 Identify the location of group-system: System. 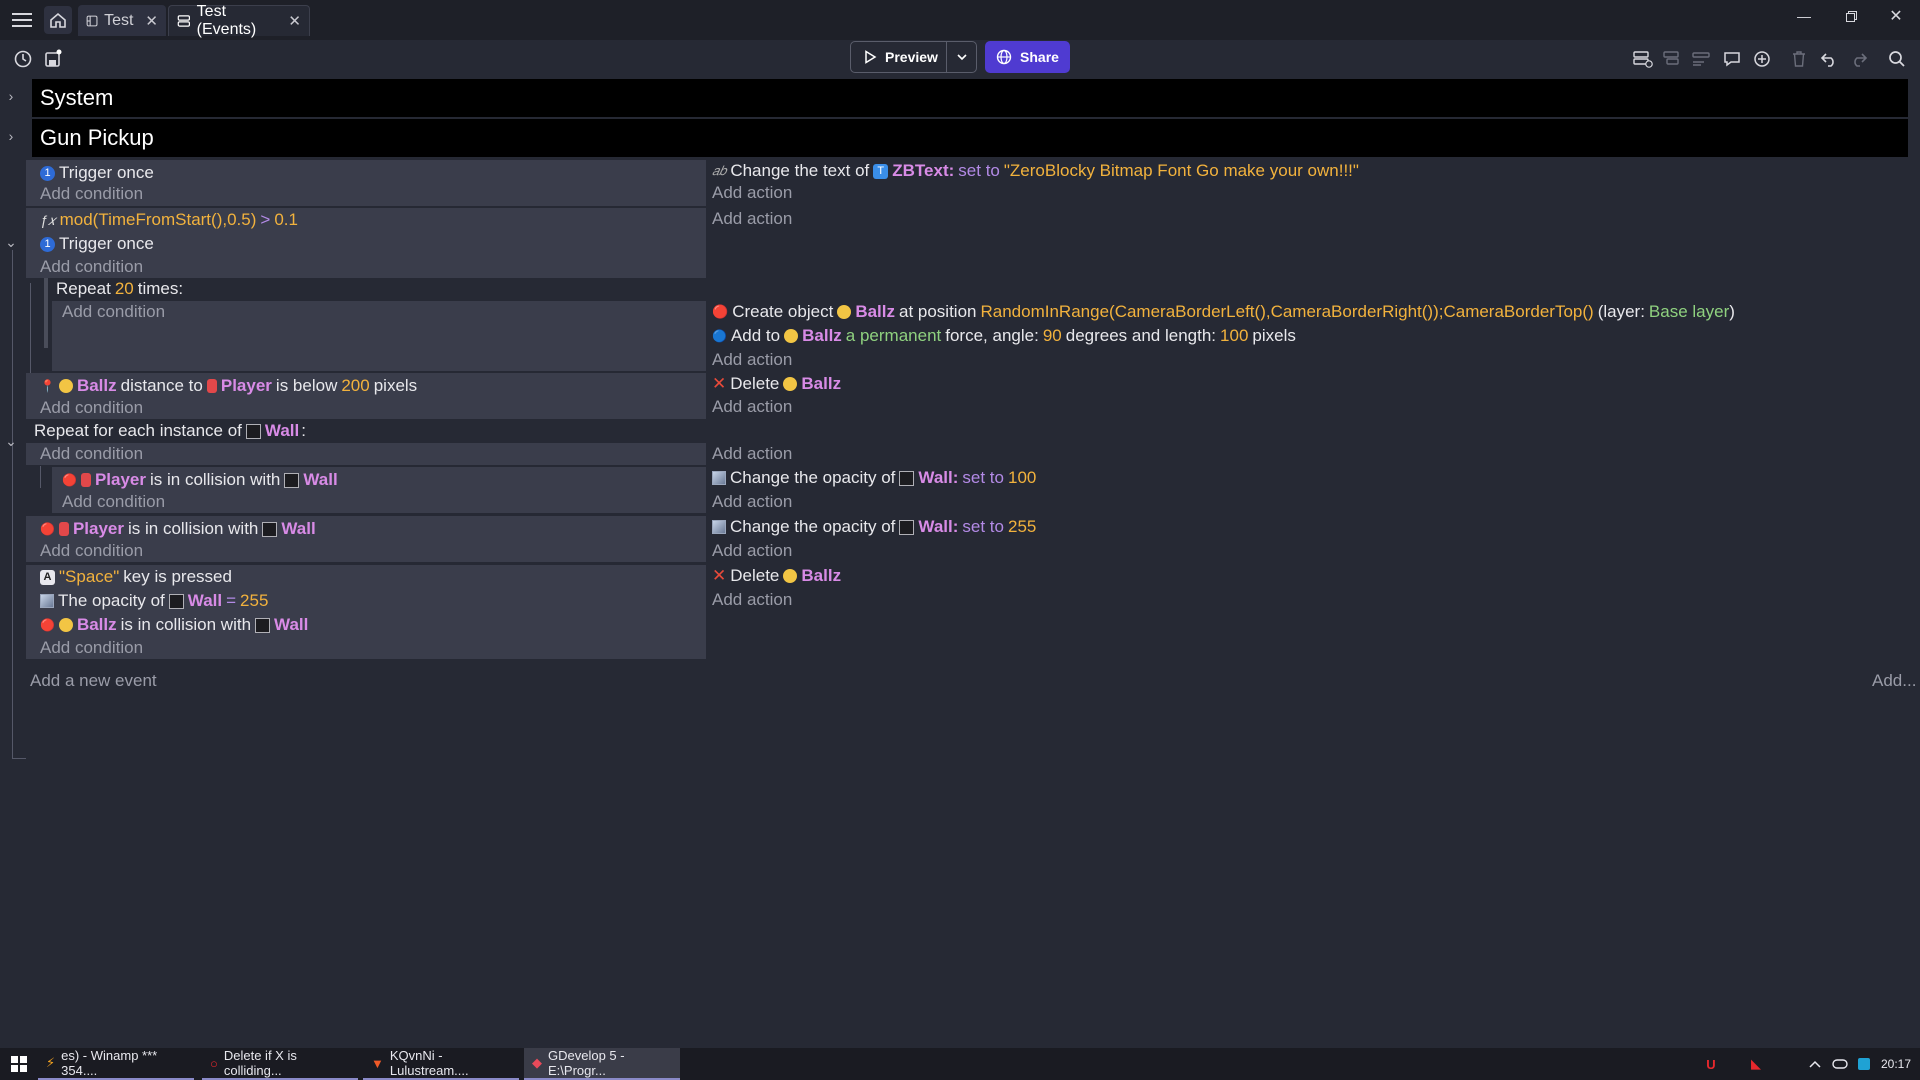
(970, 98).